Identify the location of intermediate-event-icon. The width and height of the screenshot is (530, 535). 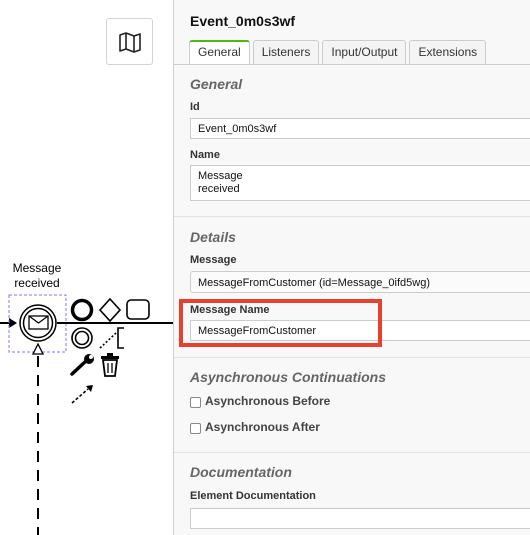
(82, 338).